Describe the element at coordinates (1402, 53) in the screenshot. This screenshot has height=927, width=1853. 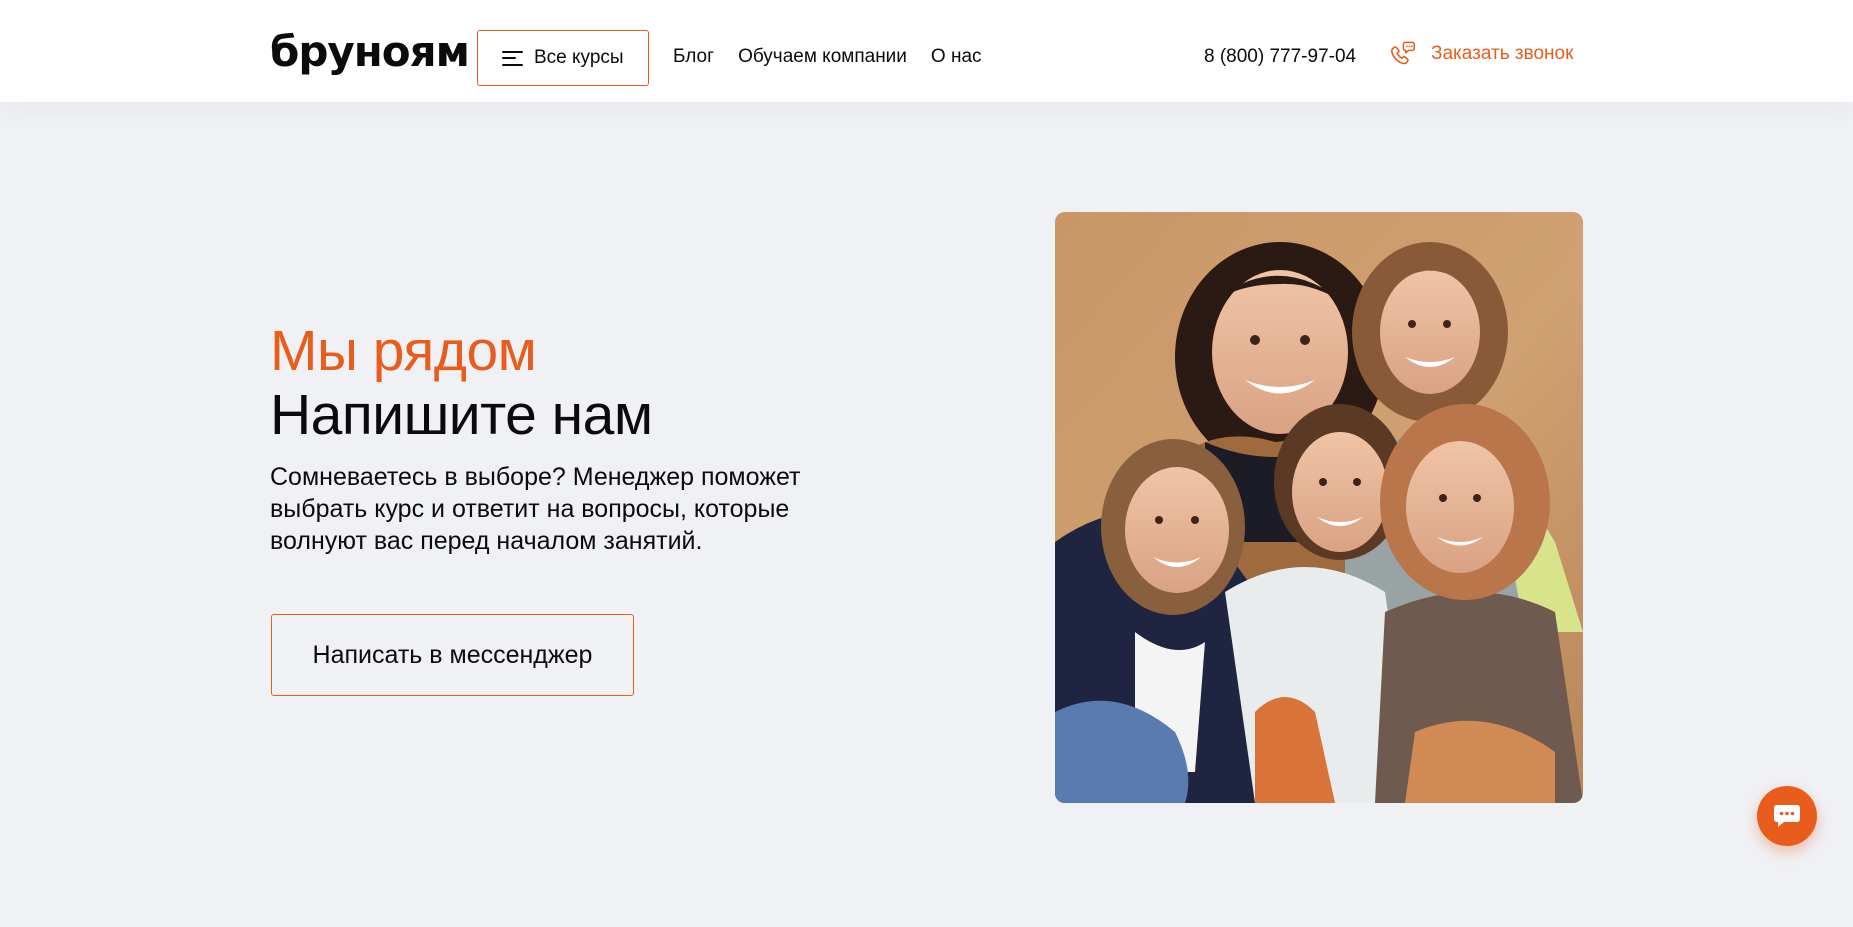
I see `phone-chat-icon` at that location.